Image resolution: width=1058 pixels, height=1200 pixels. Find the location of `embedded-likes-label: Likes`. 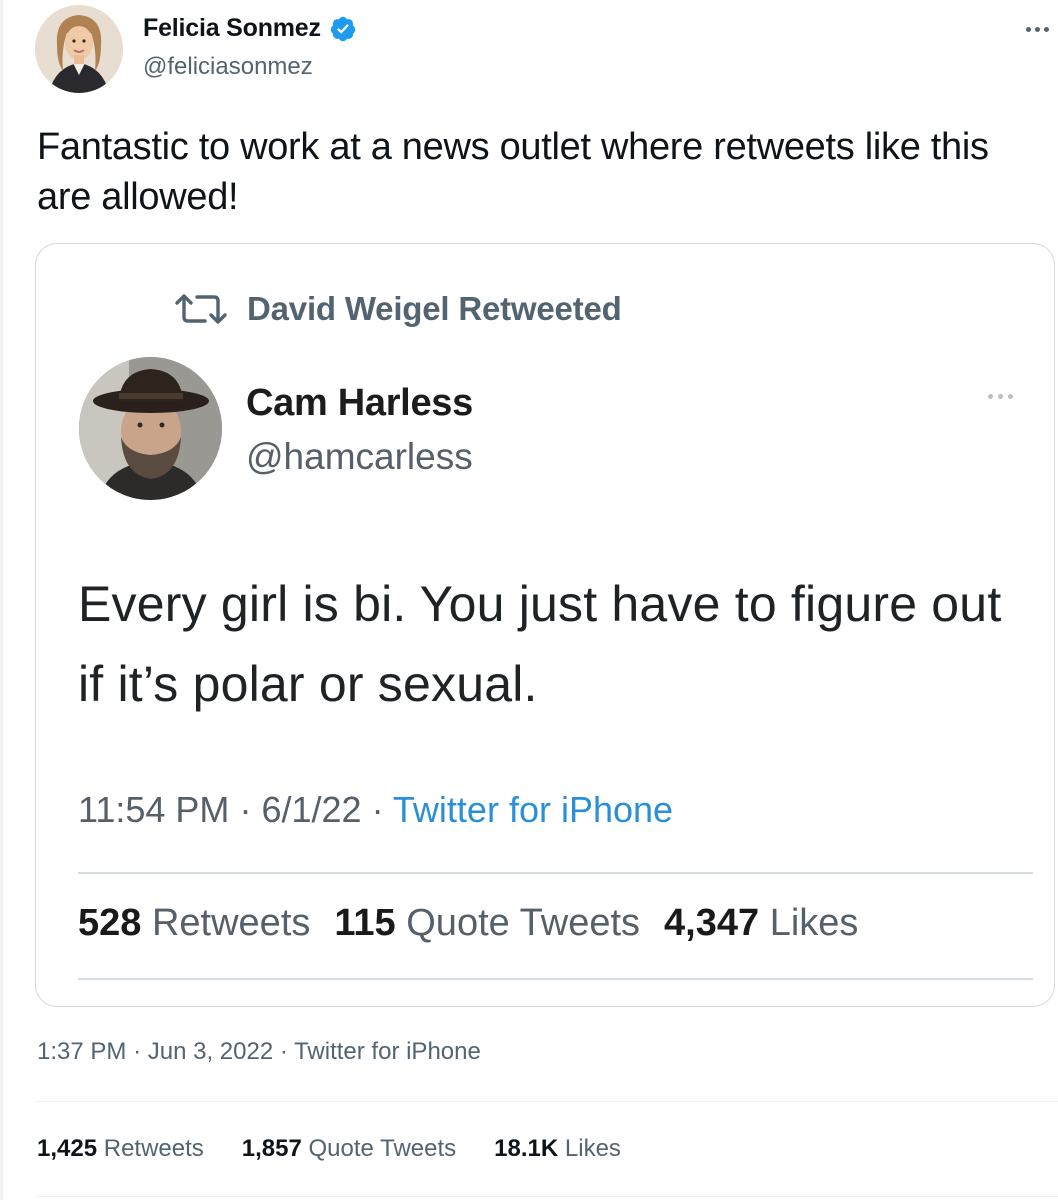

embedded-likes-label: Likes is located at coordinates (814, 923).